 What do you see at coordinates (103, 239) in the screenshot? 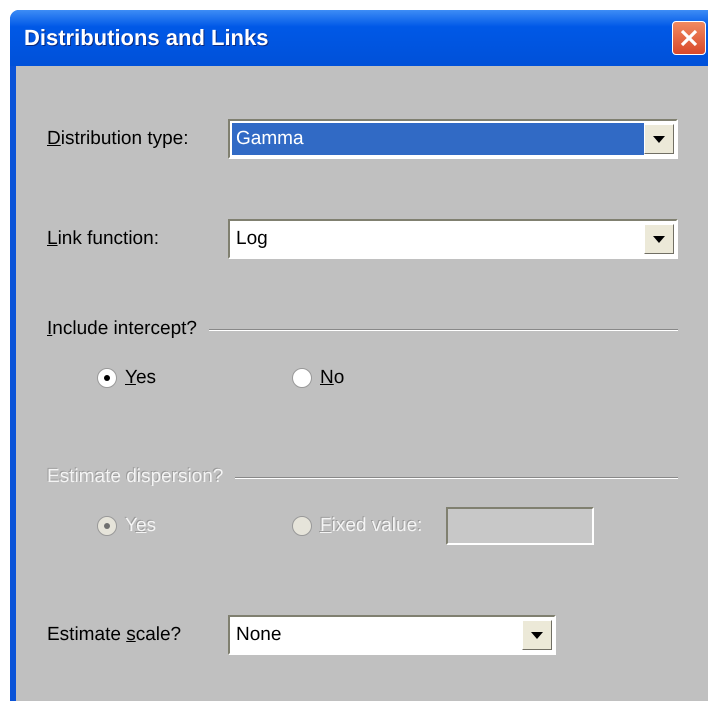
I see `field-label: Link function:` at bounding box center [103, 239].